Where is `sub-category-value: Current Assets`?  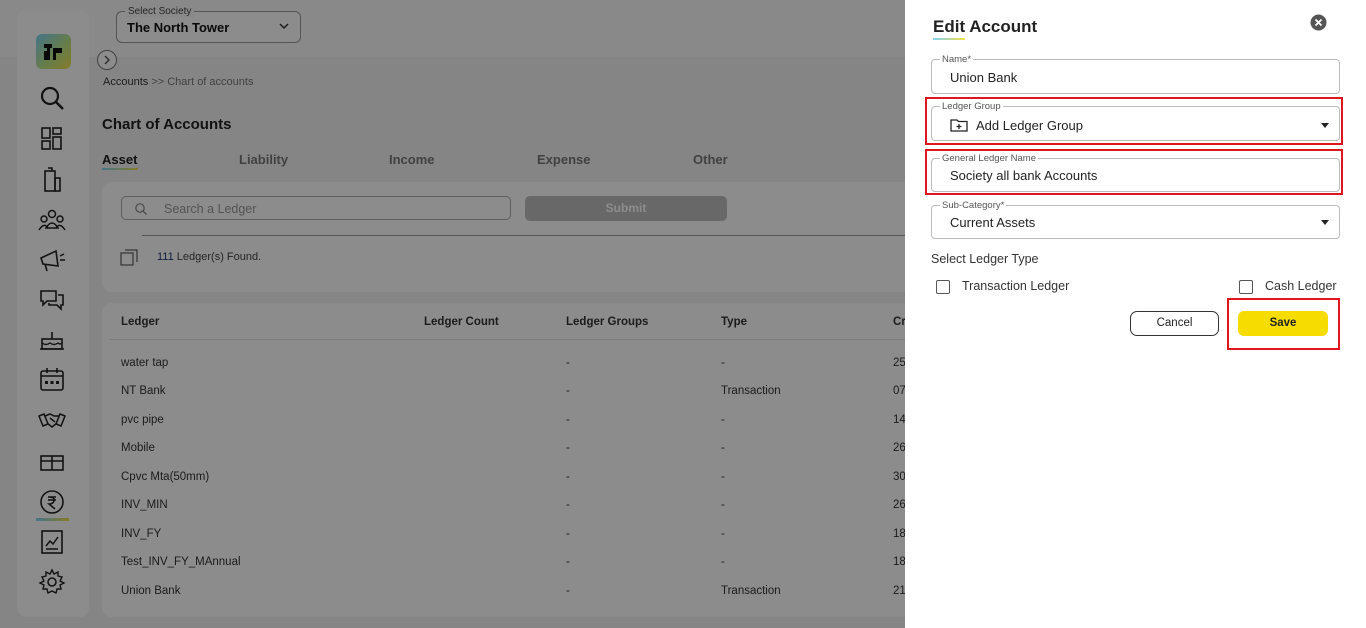
sub-category-value: Current Assets is located at coordinates (993, 222).